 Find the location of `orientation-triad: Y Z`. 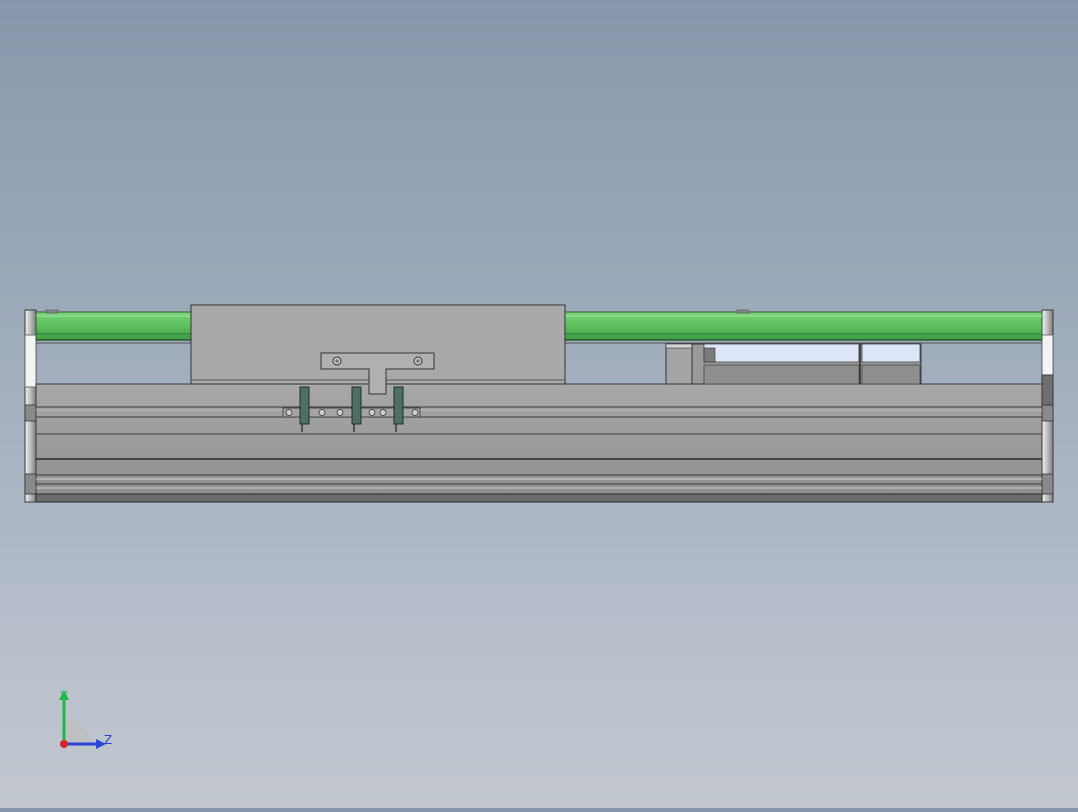

orientation-triad: Y Z is located at coordinates (84, 720).